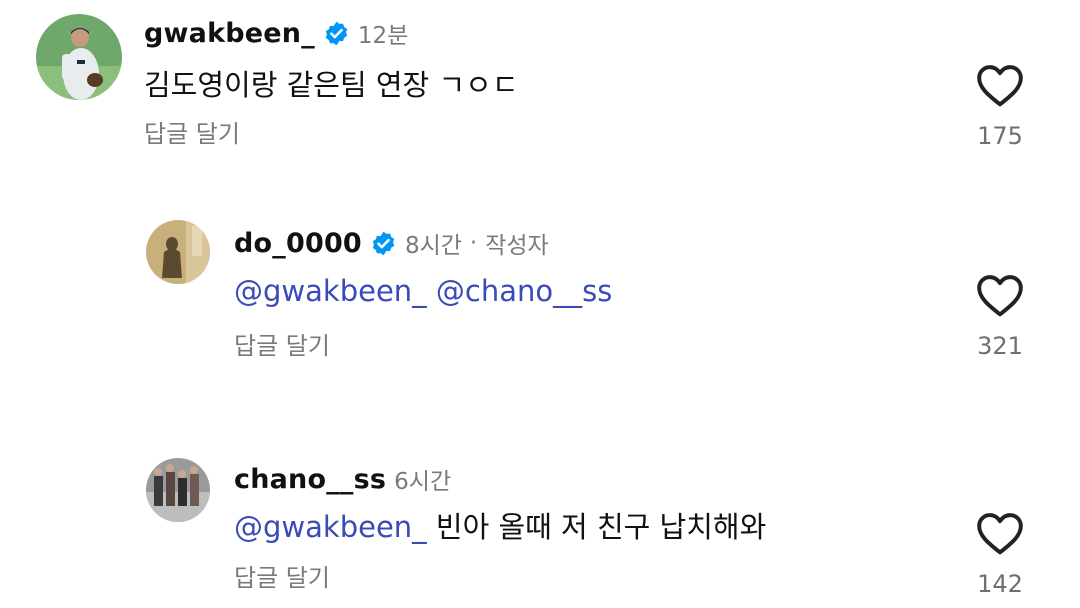 Image resolution: width=1080 pixels, height=608 pixels. What do you see at coordinates (1000, 346) in the screenshot?
I see `like-count: 321` at bounding box center [1000, 346].